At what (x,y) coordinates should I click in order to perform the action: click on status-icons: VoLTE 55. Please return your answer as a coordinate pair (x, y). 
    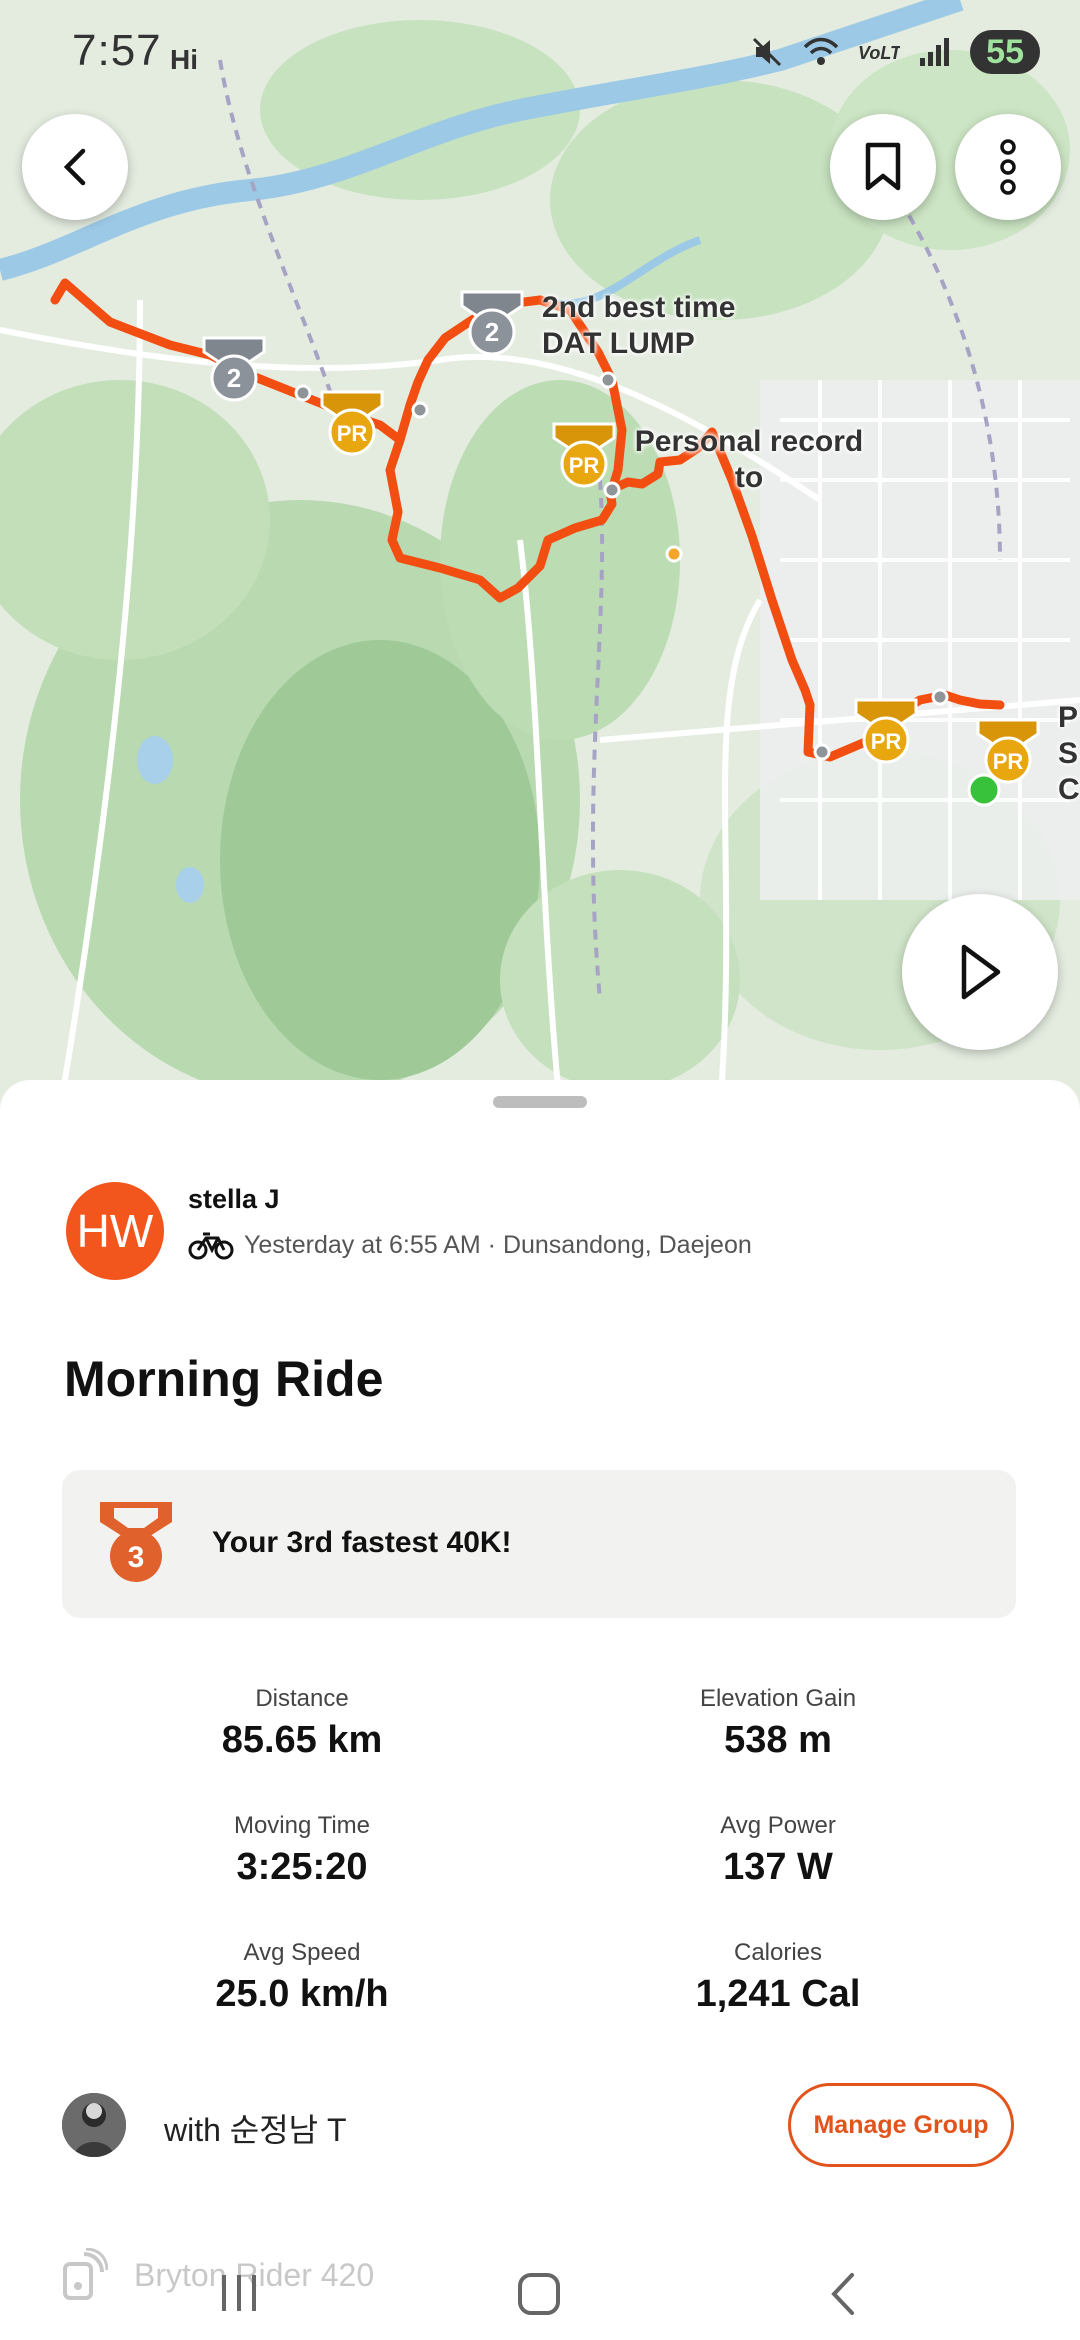
    Looking at the image, I should click on (895, 52).